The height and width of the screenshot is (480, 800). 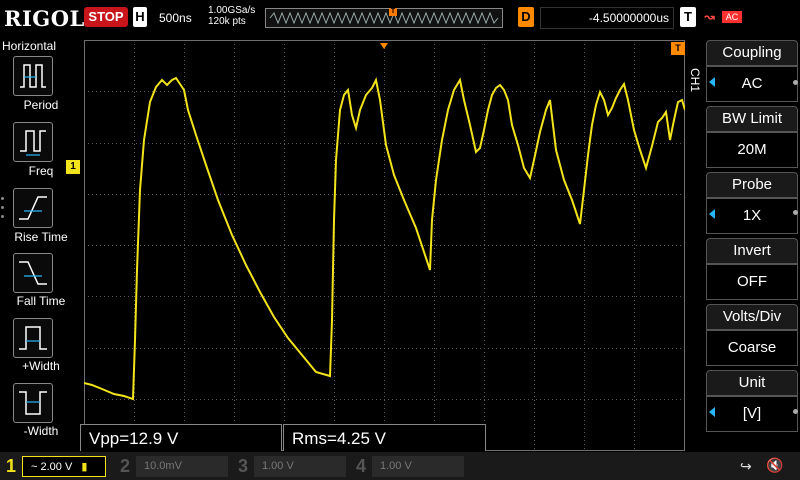 What do you see at coordinates (41, 366) in the screenshot?
I see `positive-width-label: +Width` at bounding box center [41, 366].